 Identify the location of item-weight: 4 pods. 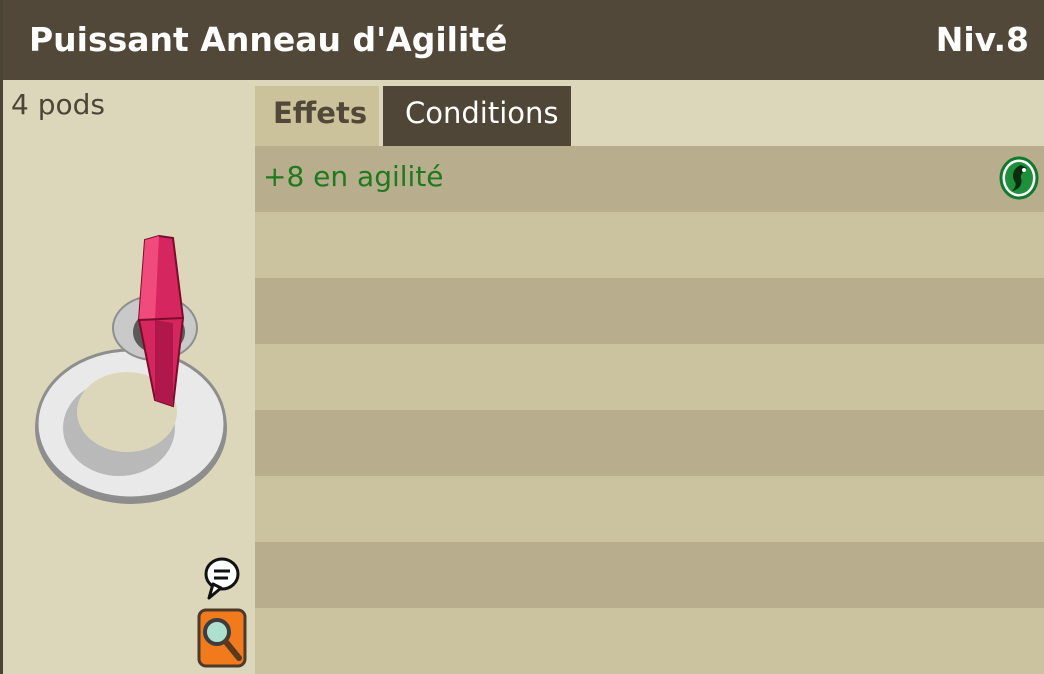
(58, 104).